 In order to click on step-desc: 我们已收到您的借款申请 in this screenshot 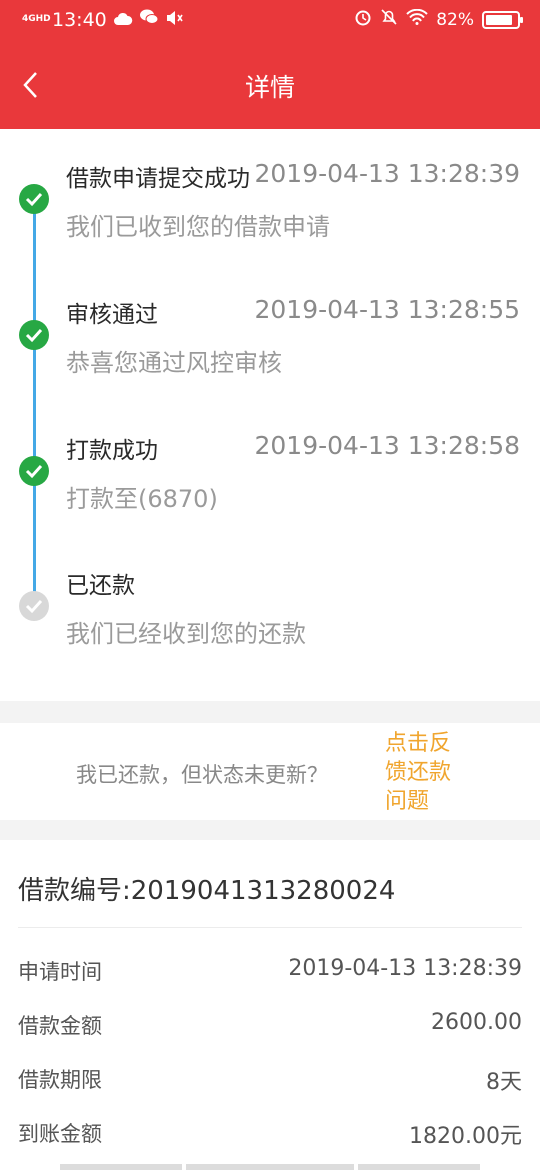, I will do `click(198, 227)`.